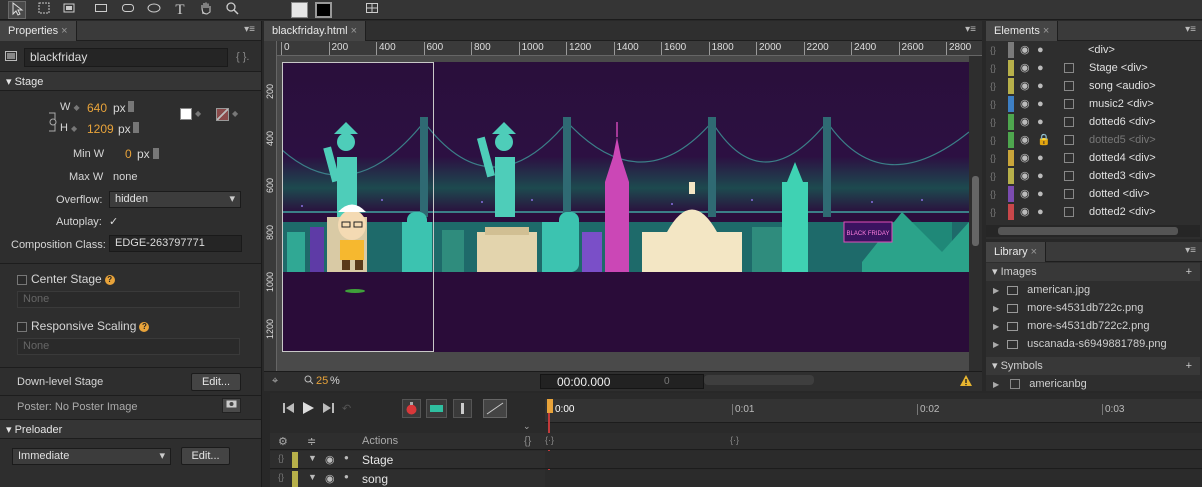 This screenshot has width=1202, height=487. I want to click on collapse-chevron-icon: ⌄, so click(527, 426).